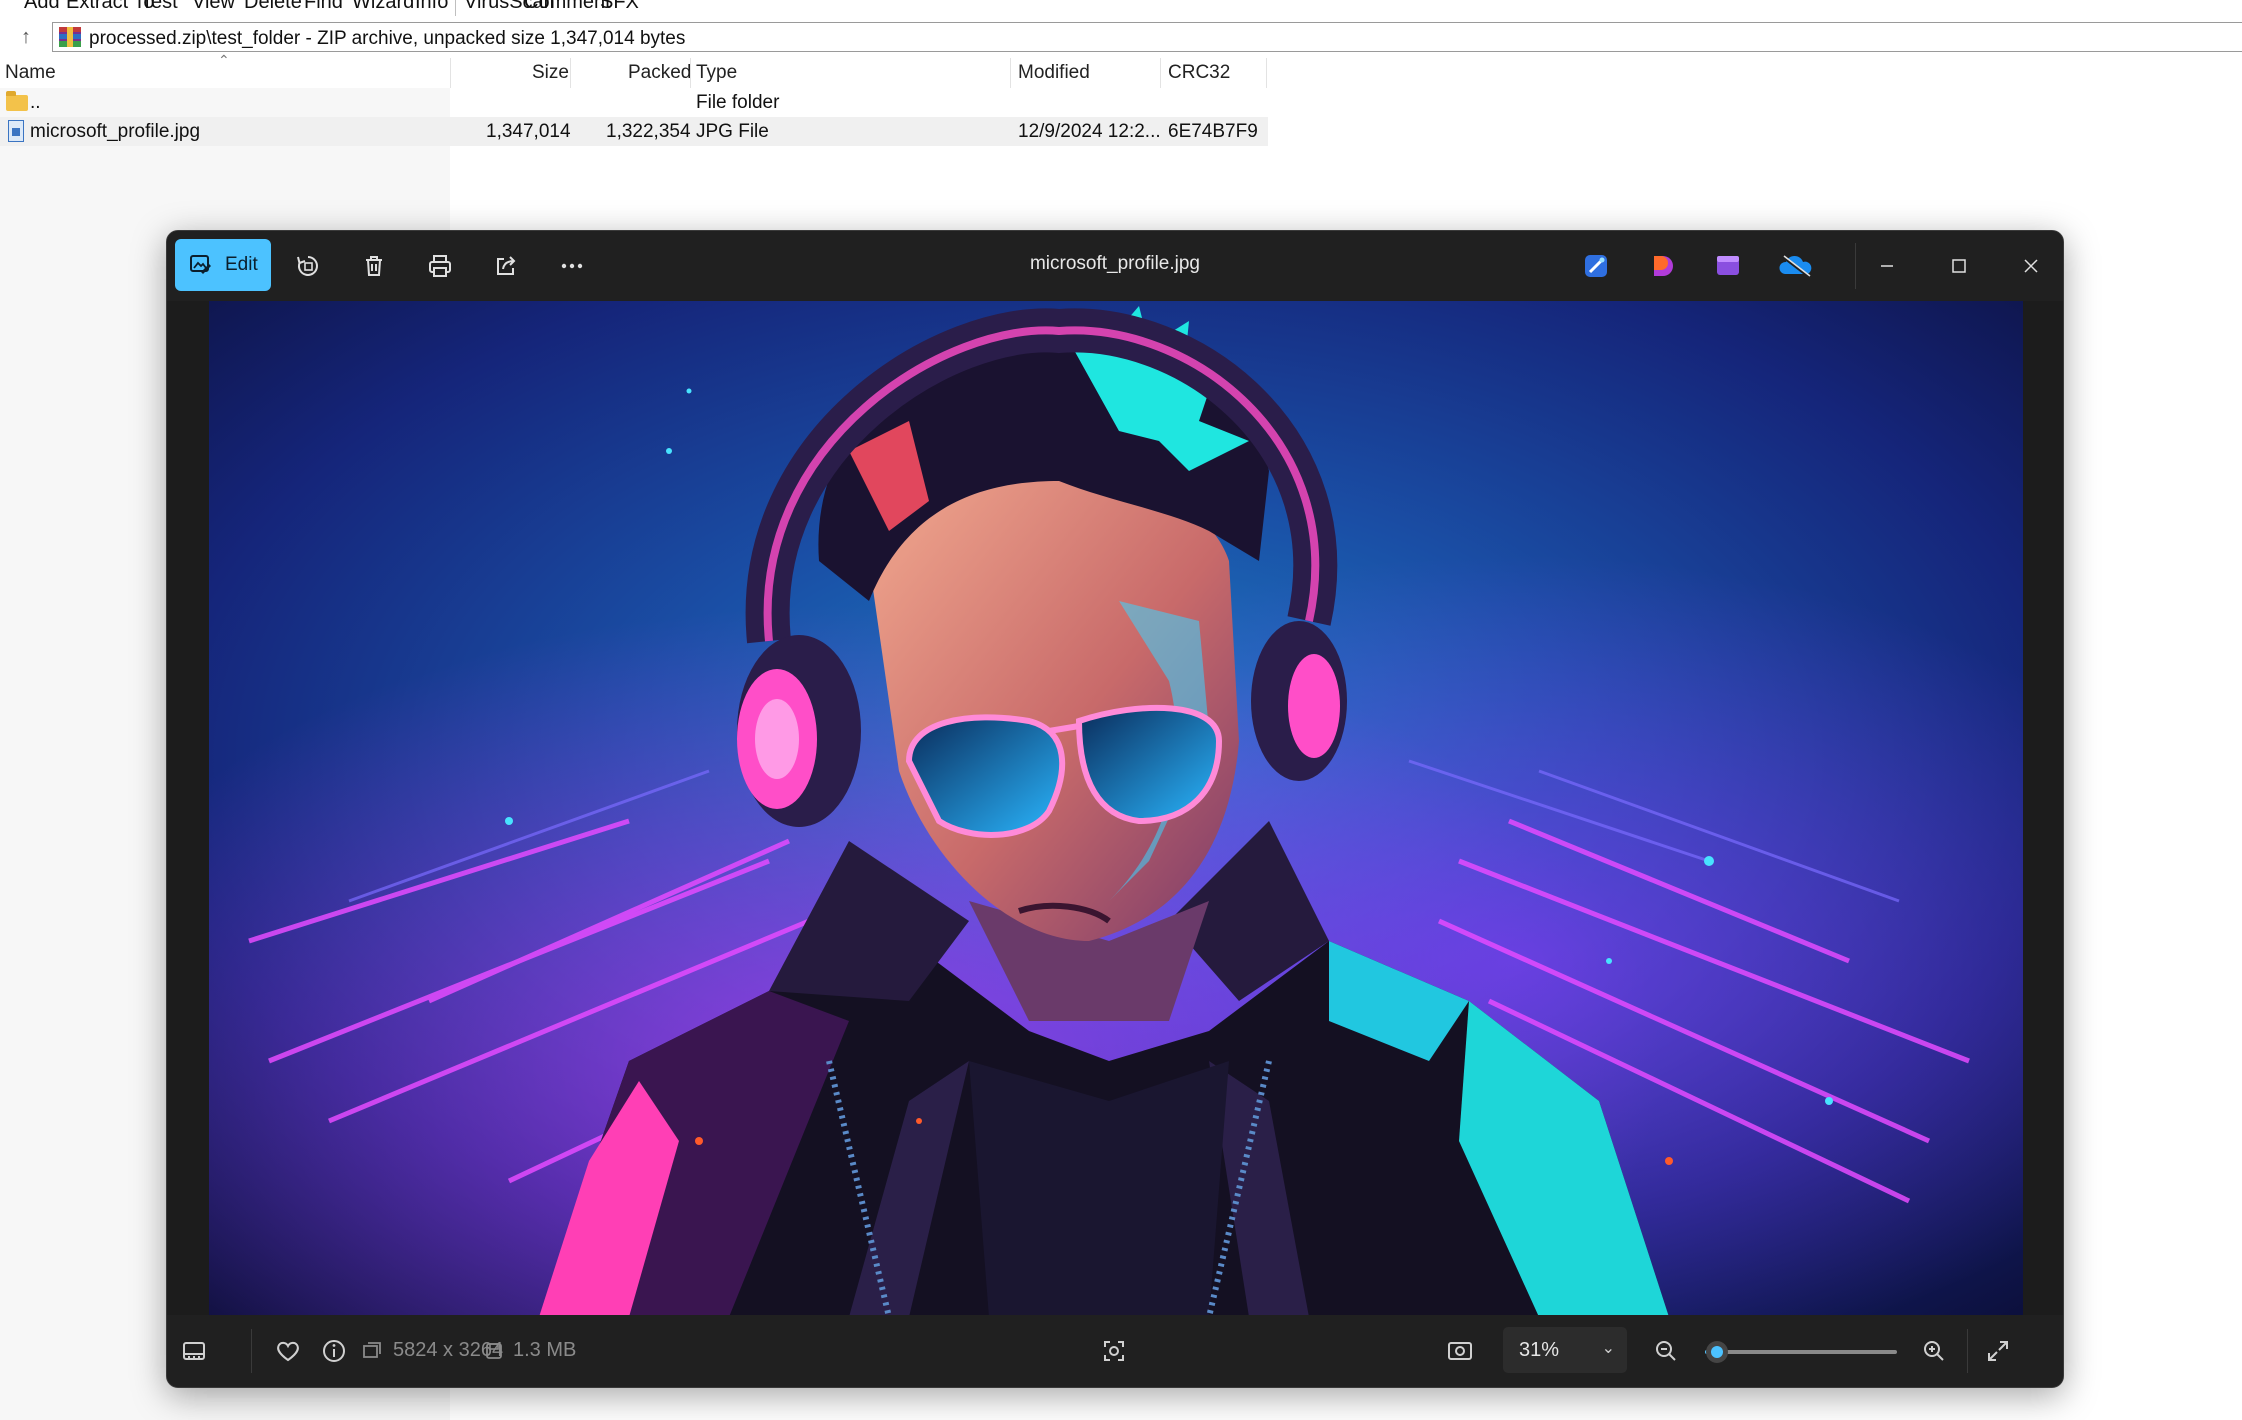 The image size is (2242, 1420). Describe the element at coordinates (1115, 266) in the screenshot. I see `photos-titlebar: Edit microsoft_profile.jpg` at that location.